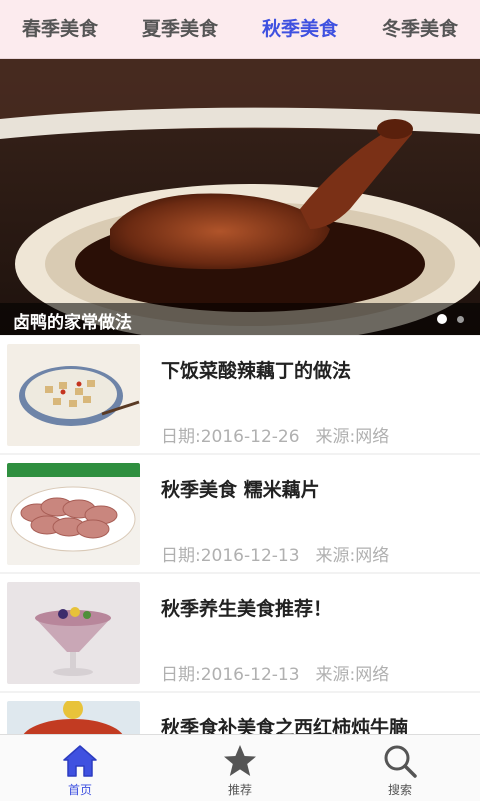 This screenshot has height=801, width=480. What do you see at coordinates (460, 319) in the screenshot?
I see `carousel-dot` at bounding box center [460, 319].